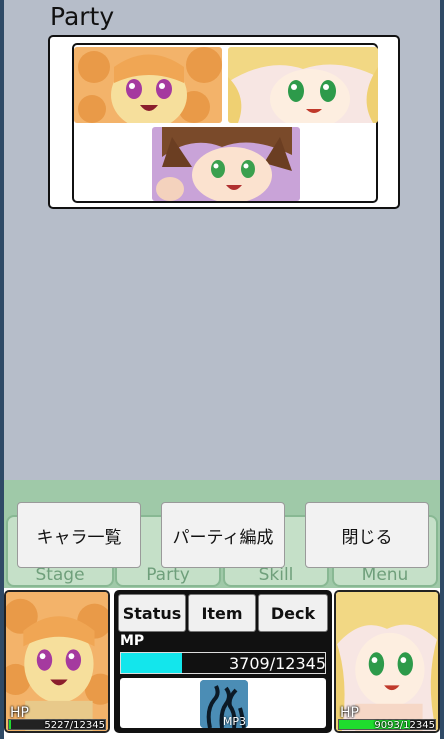 The height and width of the screenshot is (739, 444). I want to click on party-members, so click(225, 123).